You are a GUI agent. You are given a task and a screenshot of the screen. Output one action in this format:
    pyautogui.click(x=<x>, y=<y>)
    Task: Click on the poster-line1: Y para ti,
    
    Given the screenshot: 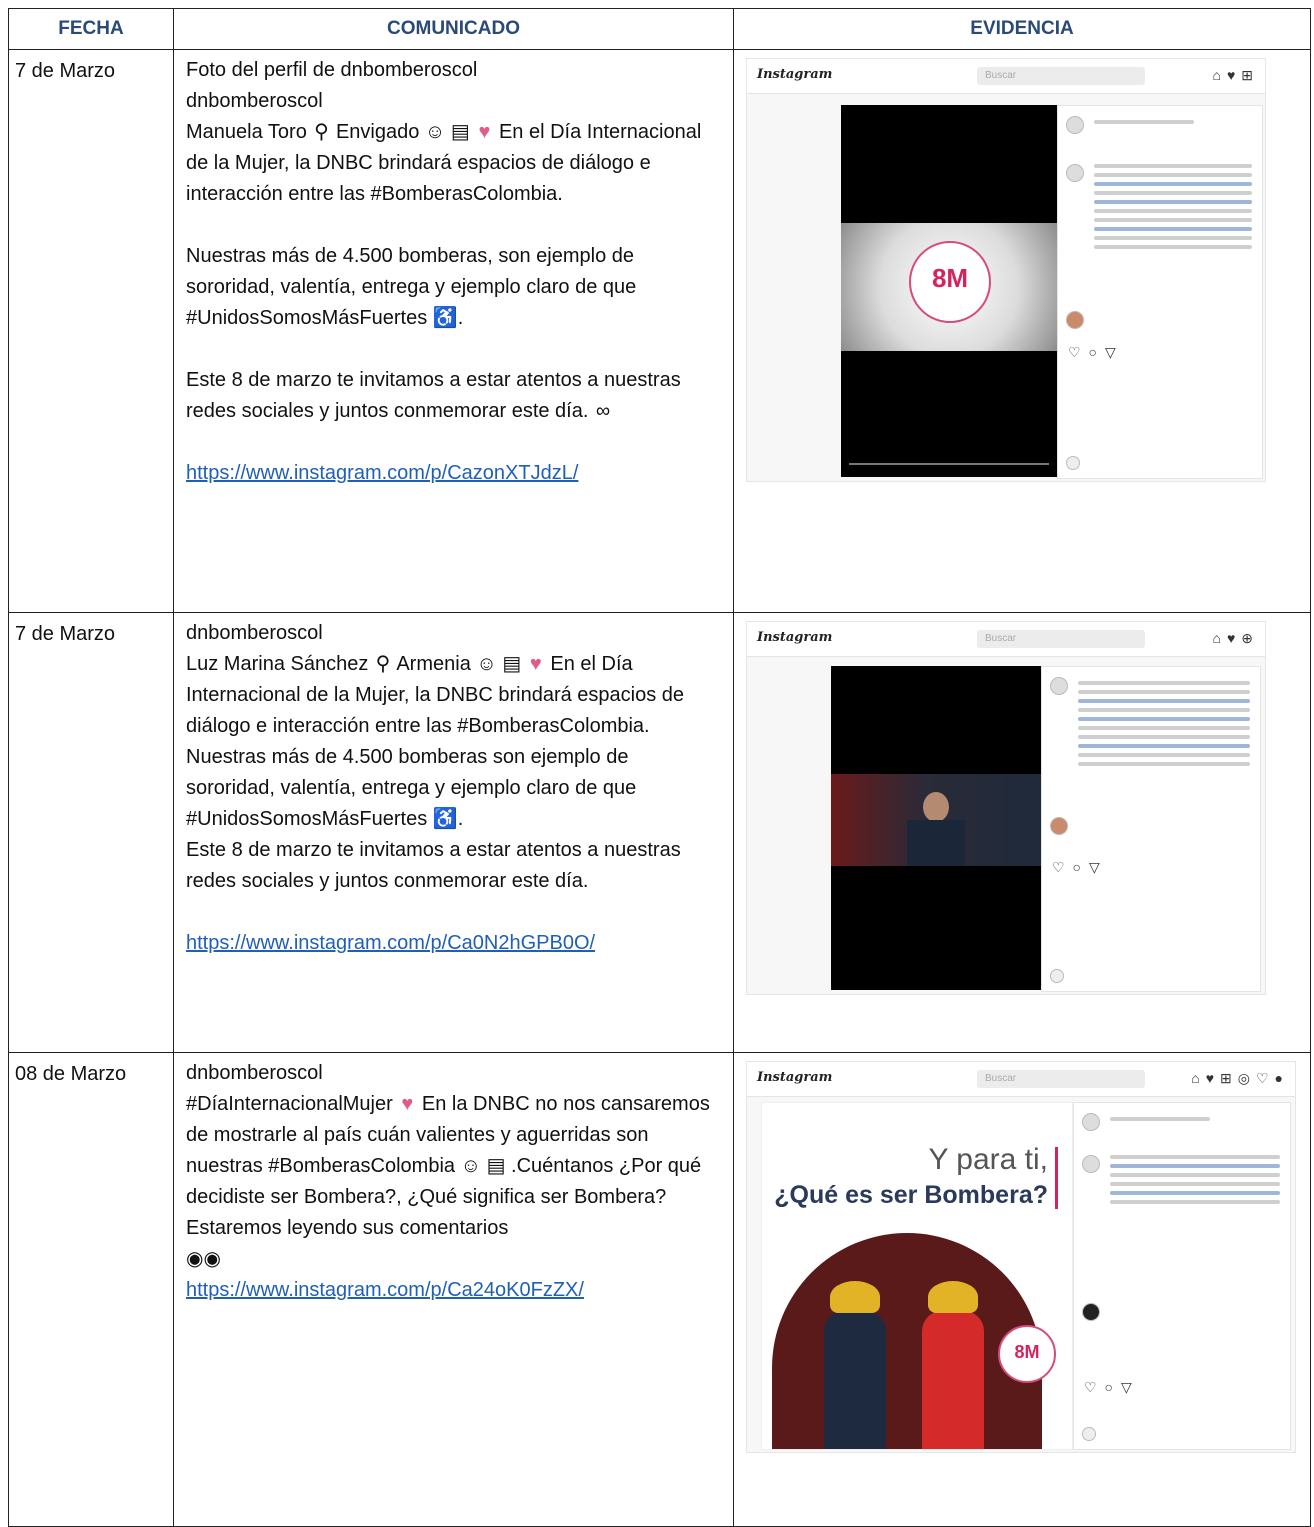 What is the action you would take?
    pyautogui.click(x=988, y=1159)
    